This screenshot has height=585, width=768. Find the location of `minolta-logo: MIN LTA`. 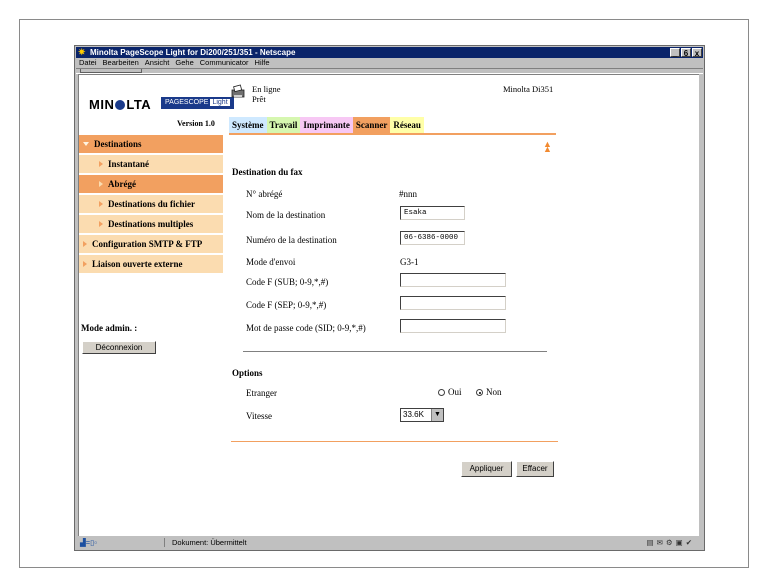

minolta-logo: MIN LTA is located at coordinates (120, 104).